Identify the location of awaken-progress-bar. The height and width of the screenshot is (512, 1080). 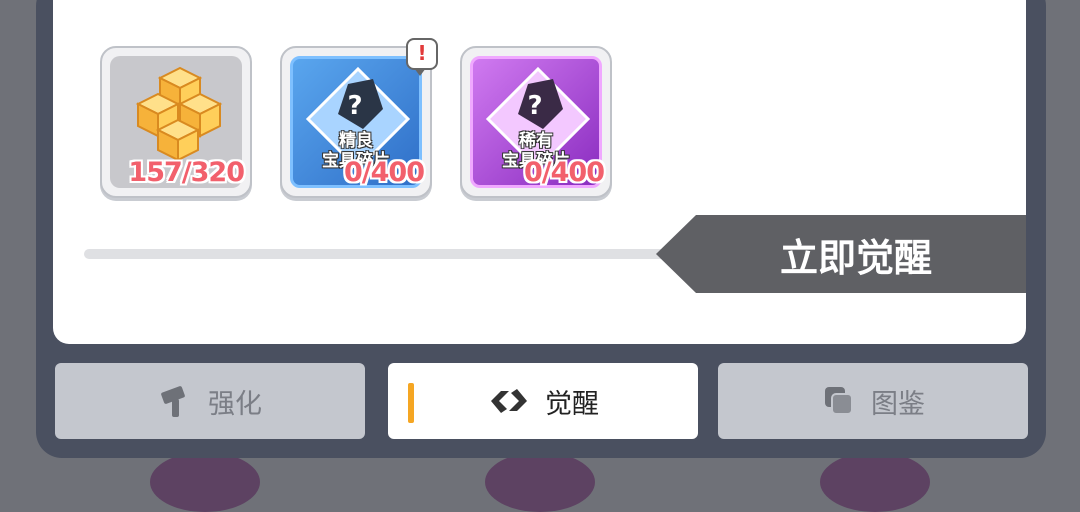
(384, 254).